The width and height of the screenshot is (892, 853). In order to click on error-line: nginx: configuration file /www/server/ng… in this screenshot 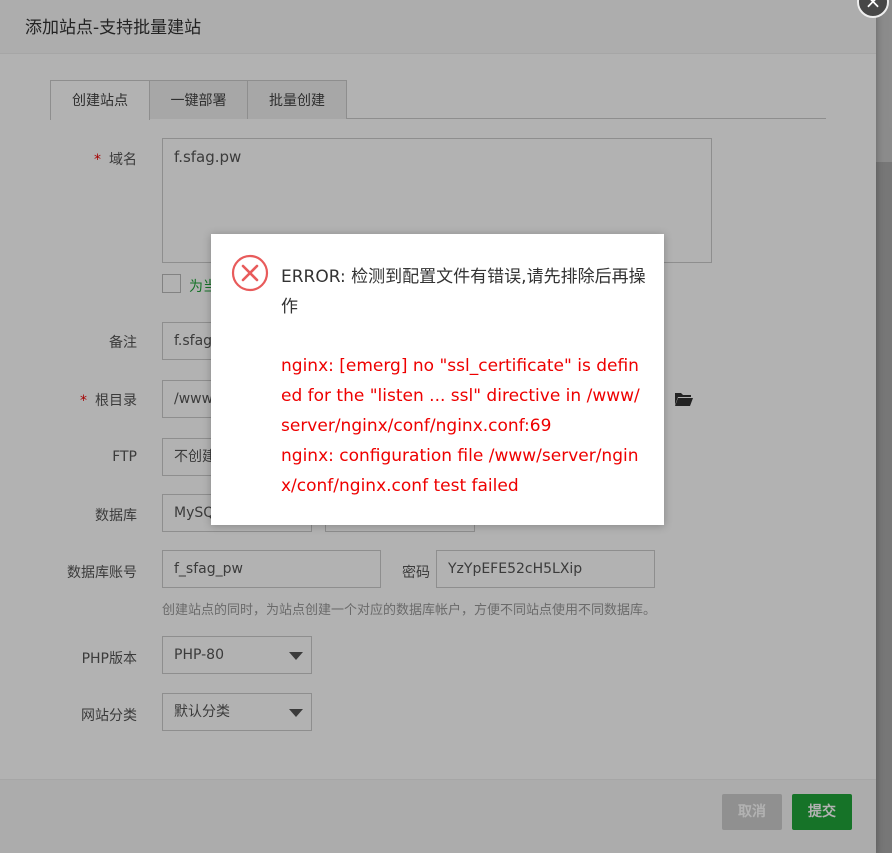, I will do `click(460, 471)`.